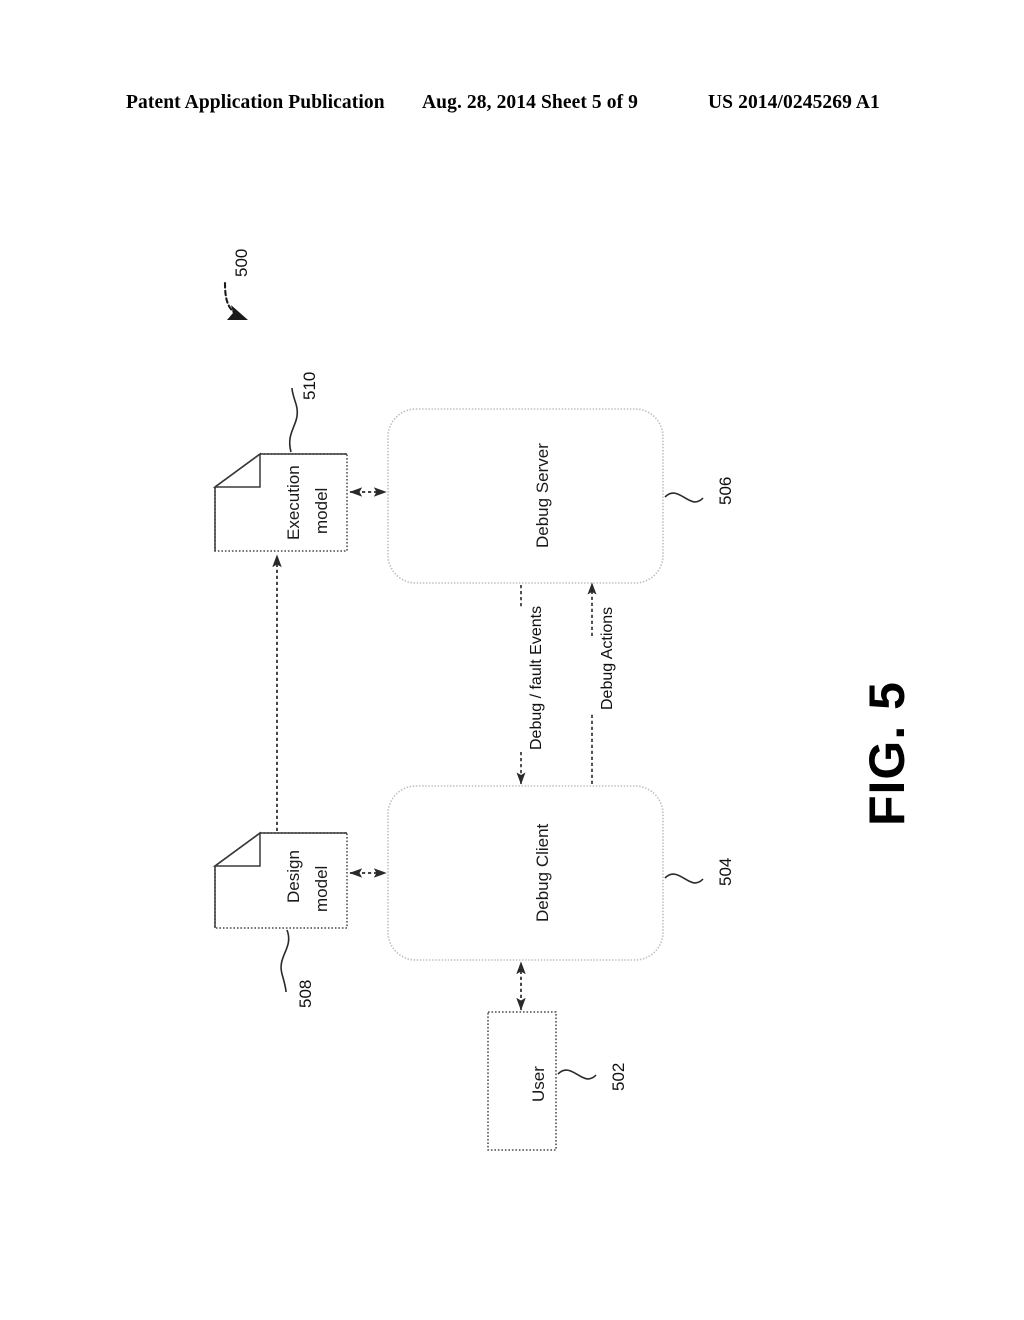 The height and width of the screenshot is (1320, 1024). I want to click on design-model-ref-label: 508, so click(305, 993).